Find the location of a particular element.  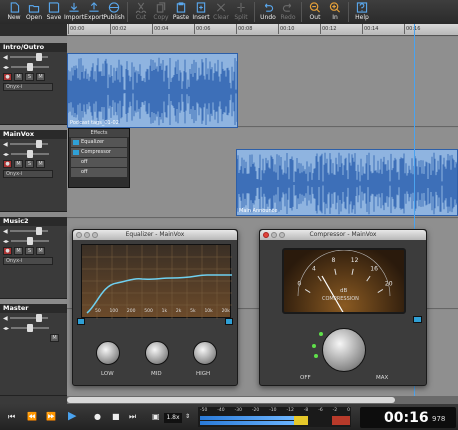

toolbar-separator is located at coordinates (127, 12).